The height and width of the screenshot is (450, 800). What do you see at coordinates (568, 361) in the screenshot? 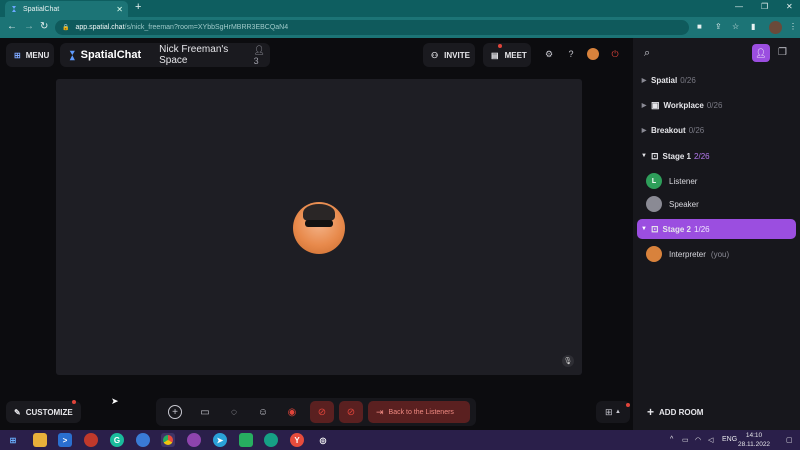
I see `mic-status-icon: 🎙︎` at bounding box center [568, 361].